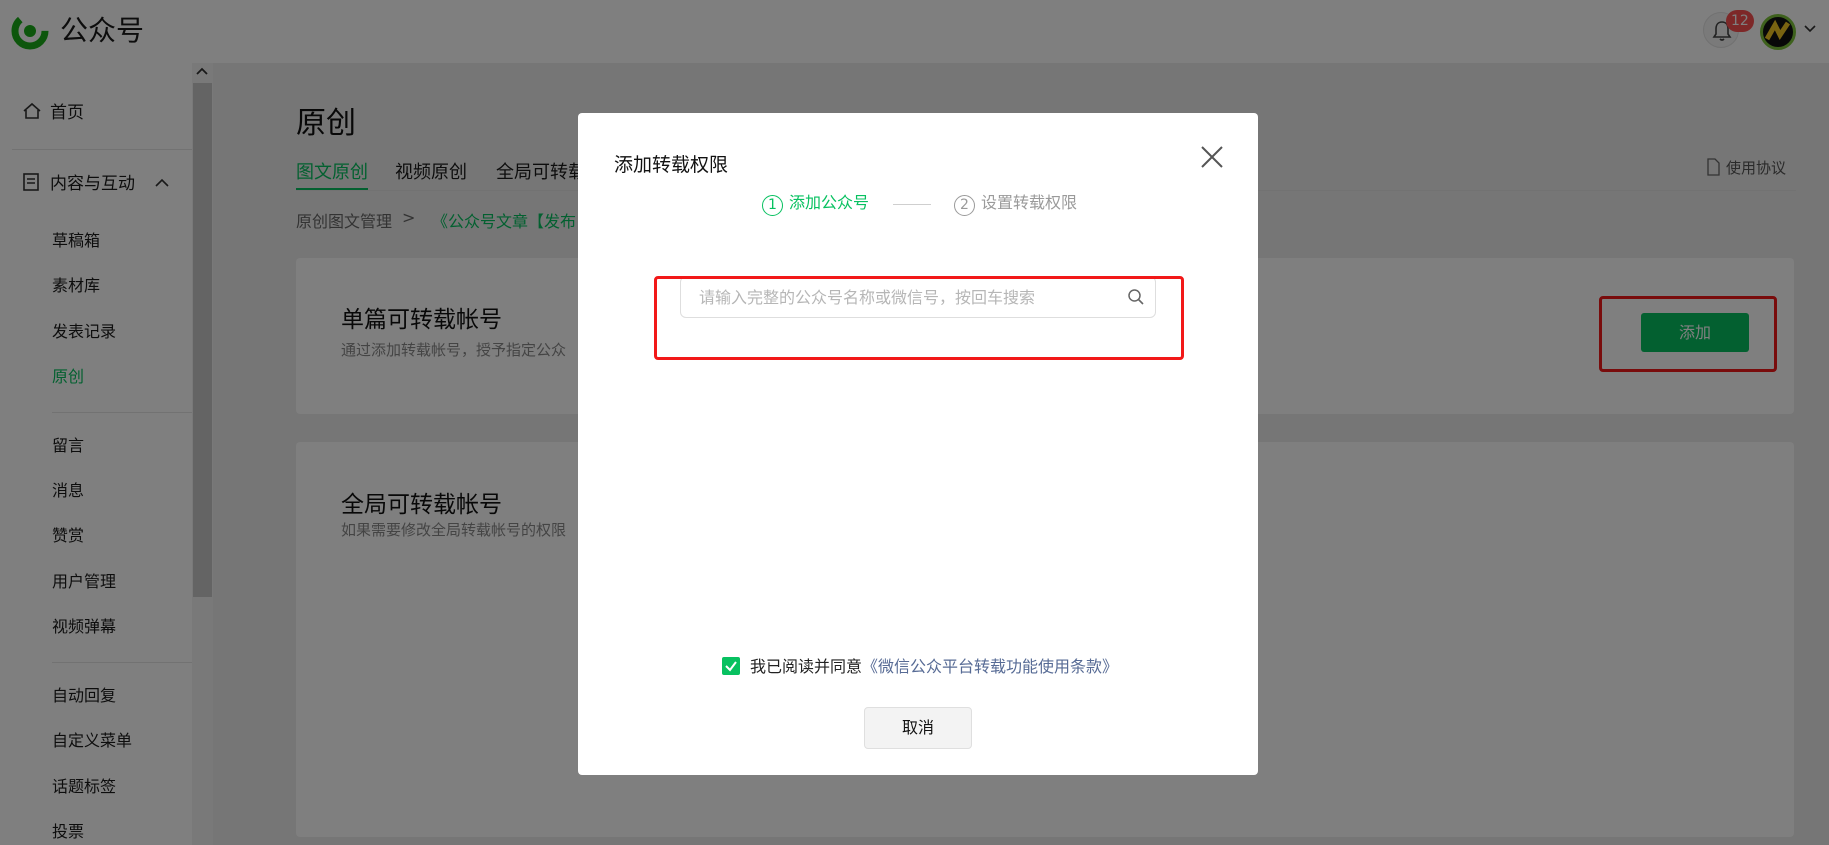 The image size is (1829, 845). Describe the element at coordinates (1212, 157) in the screenshot. I see `close-icon` at that location.